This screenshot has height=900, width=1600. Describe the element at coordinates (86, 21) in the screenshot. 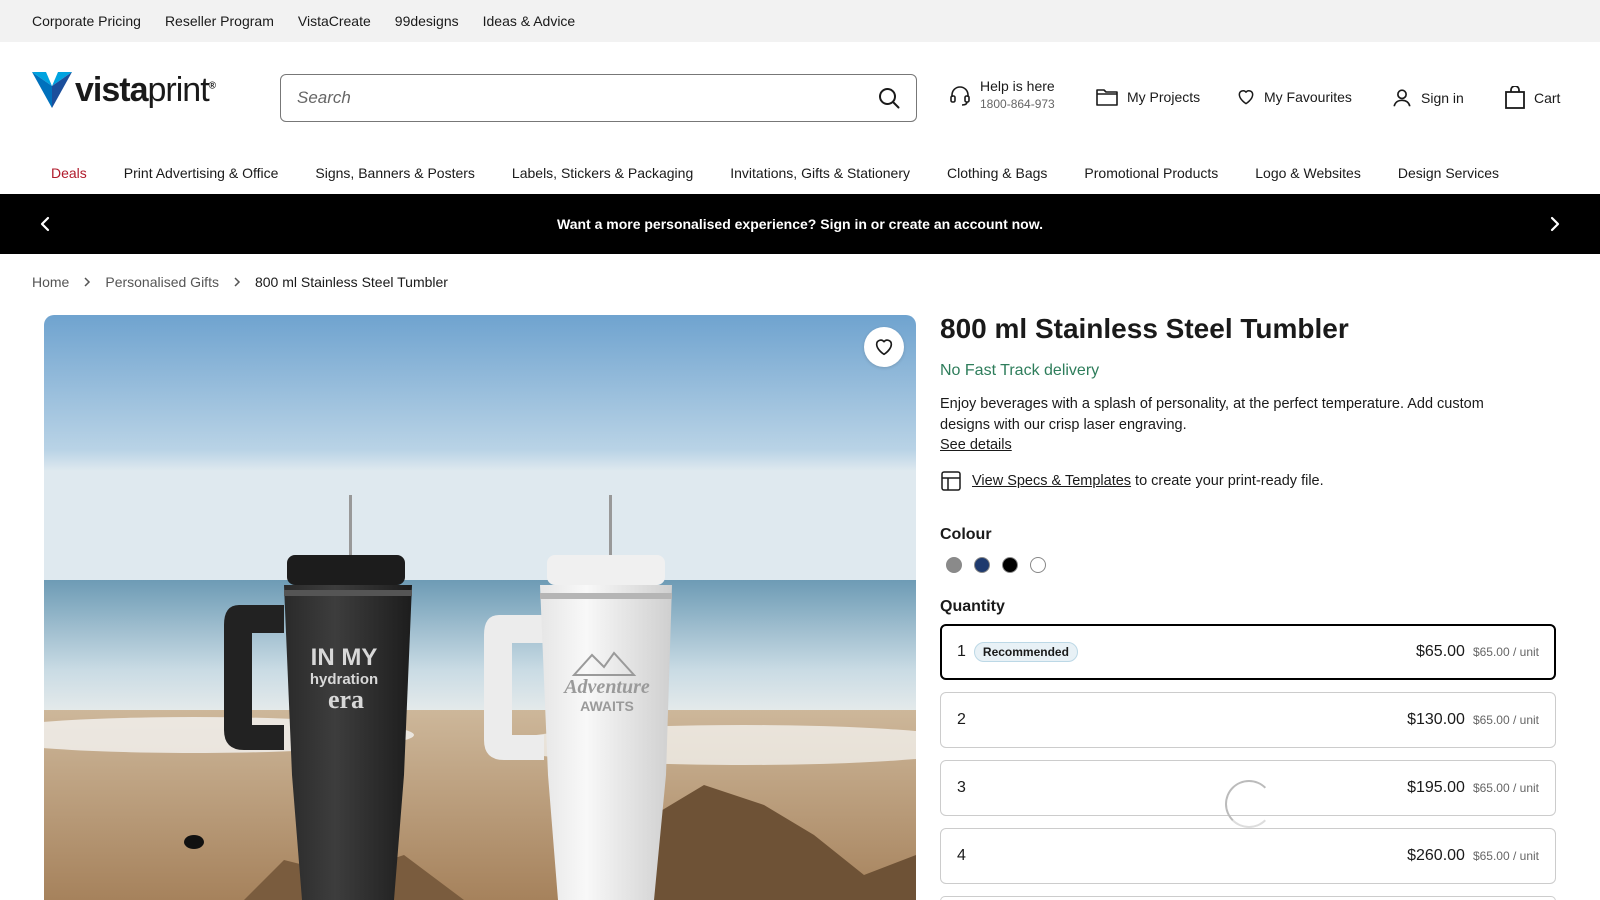

I see `utility-link-corporate-pricing: Corporate Pricing` at that location.